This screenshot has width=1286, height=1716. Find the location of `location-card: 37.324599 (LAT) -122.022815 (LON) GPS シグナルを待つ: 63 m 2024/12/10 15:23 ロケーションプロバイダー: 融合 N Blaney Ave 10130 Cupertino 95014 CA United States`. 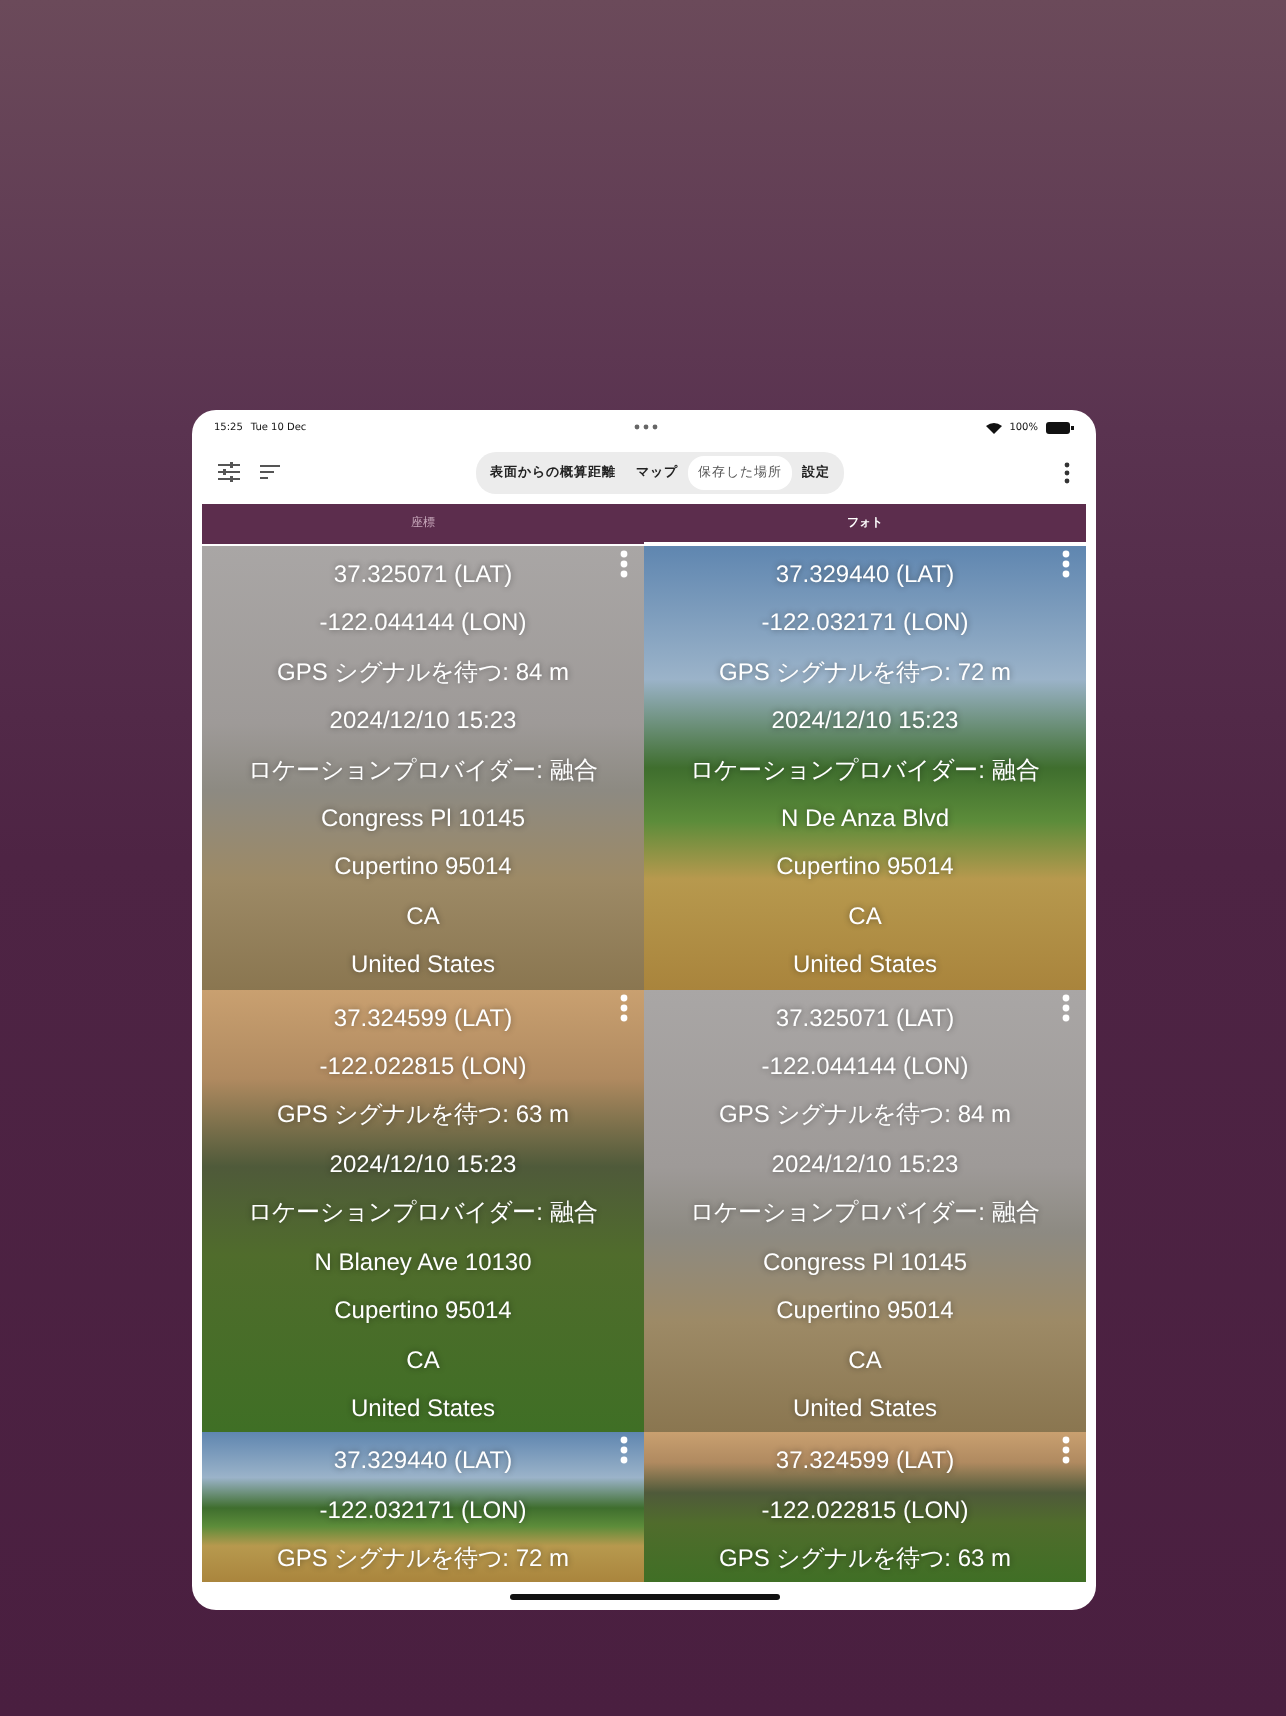

location-card: 37.324599 (LAT) -122.022815 (LON) GPS シグナルを待つ: 63 m 2024/12/10 15:23 ロケーションプロバイダー: 融合 N Blaney Ave 10130 Cupertino 95014 CA United States is located at coordinates (423, 1211).